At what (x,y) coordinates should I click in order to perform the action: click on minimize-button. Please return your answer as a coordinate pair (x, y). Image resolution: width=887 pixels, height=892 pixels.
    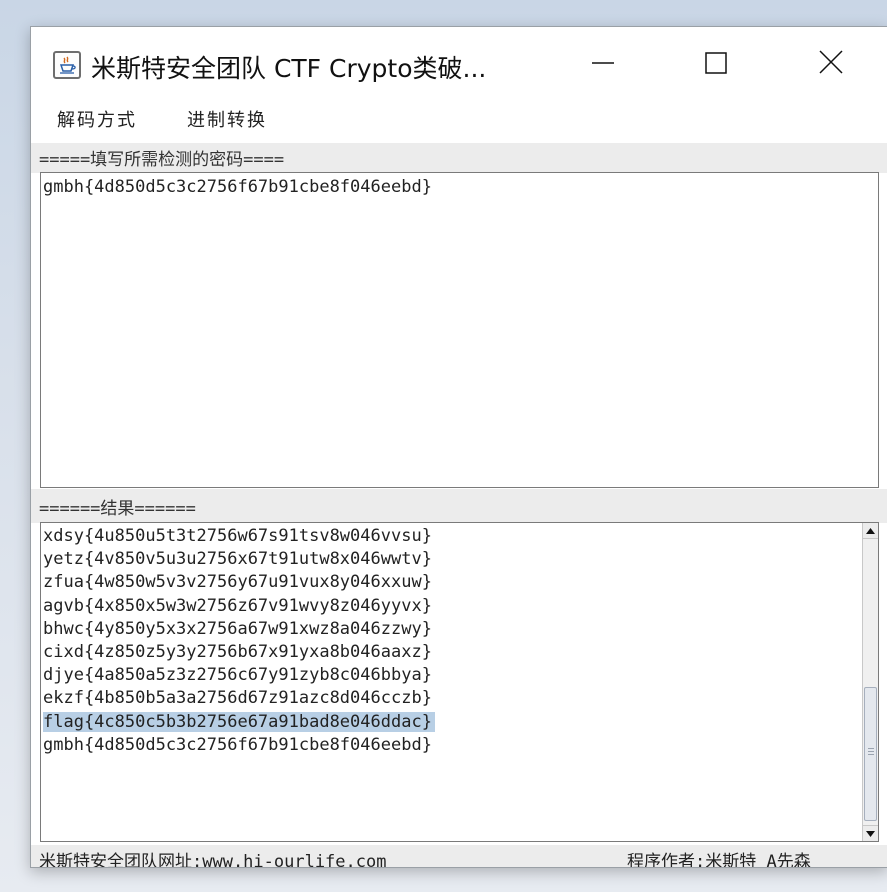
    Looking at the image, I should click on (604, 63).